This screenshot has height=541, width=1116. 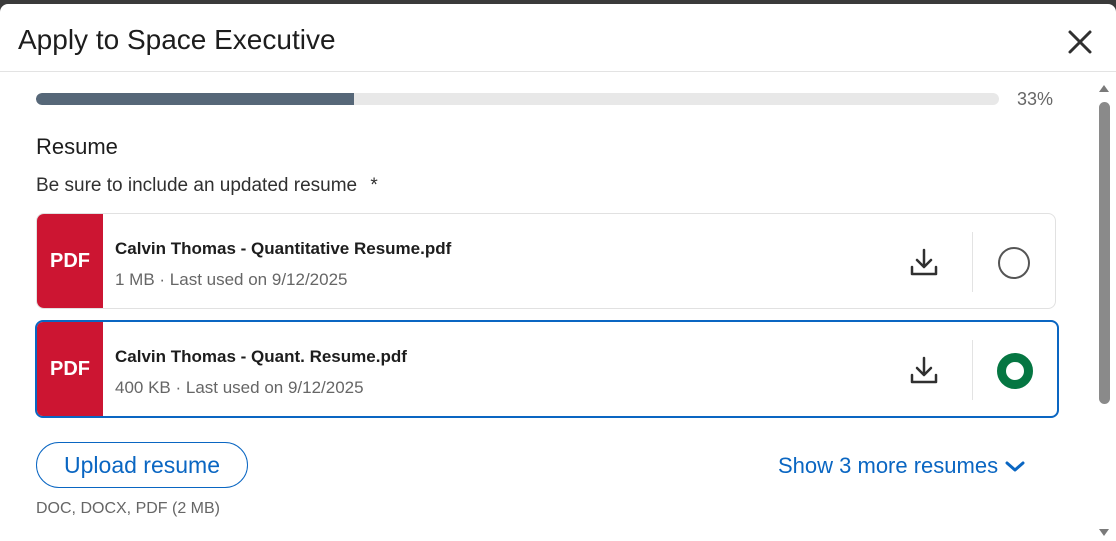 What do you see at coordinates (888, 465) in the screenshot?
I see `show-more-label: Show 3 more resumes` at bounding box center [888, 465].